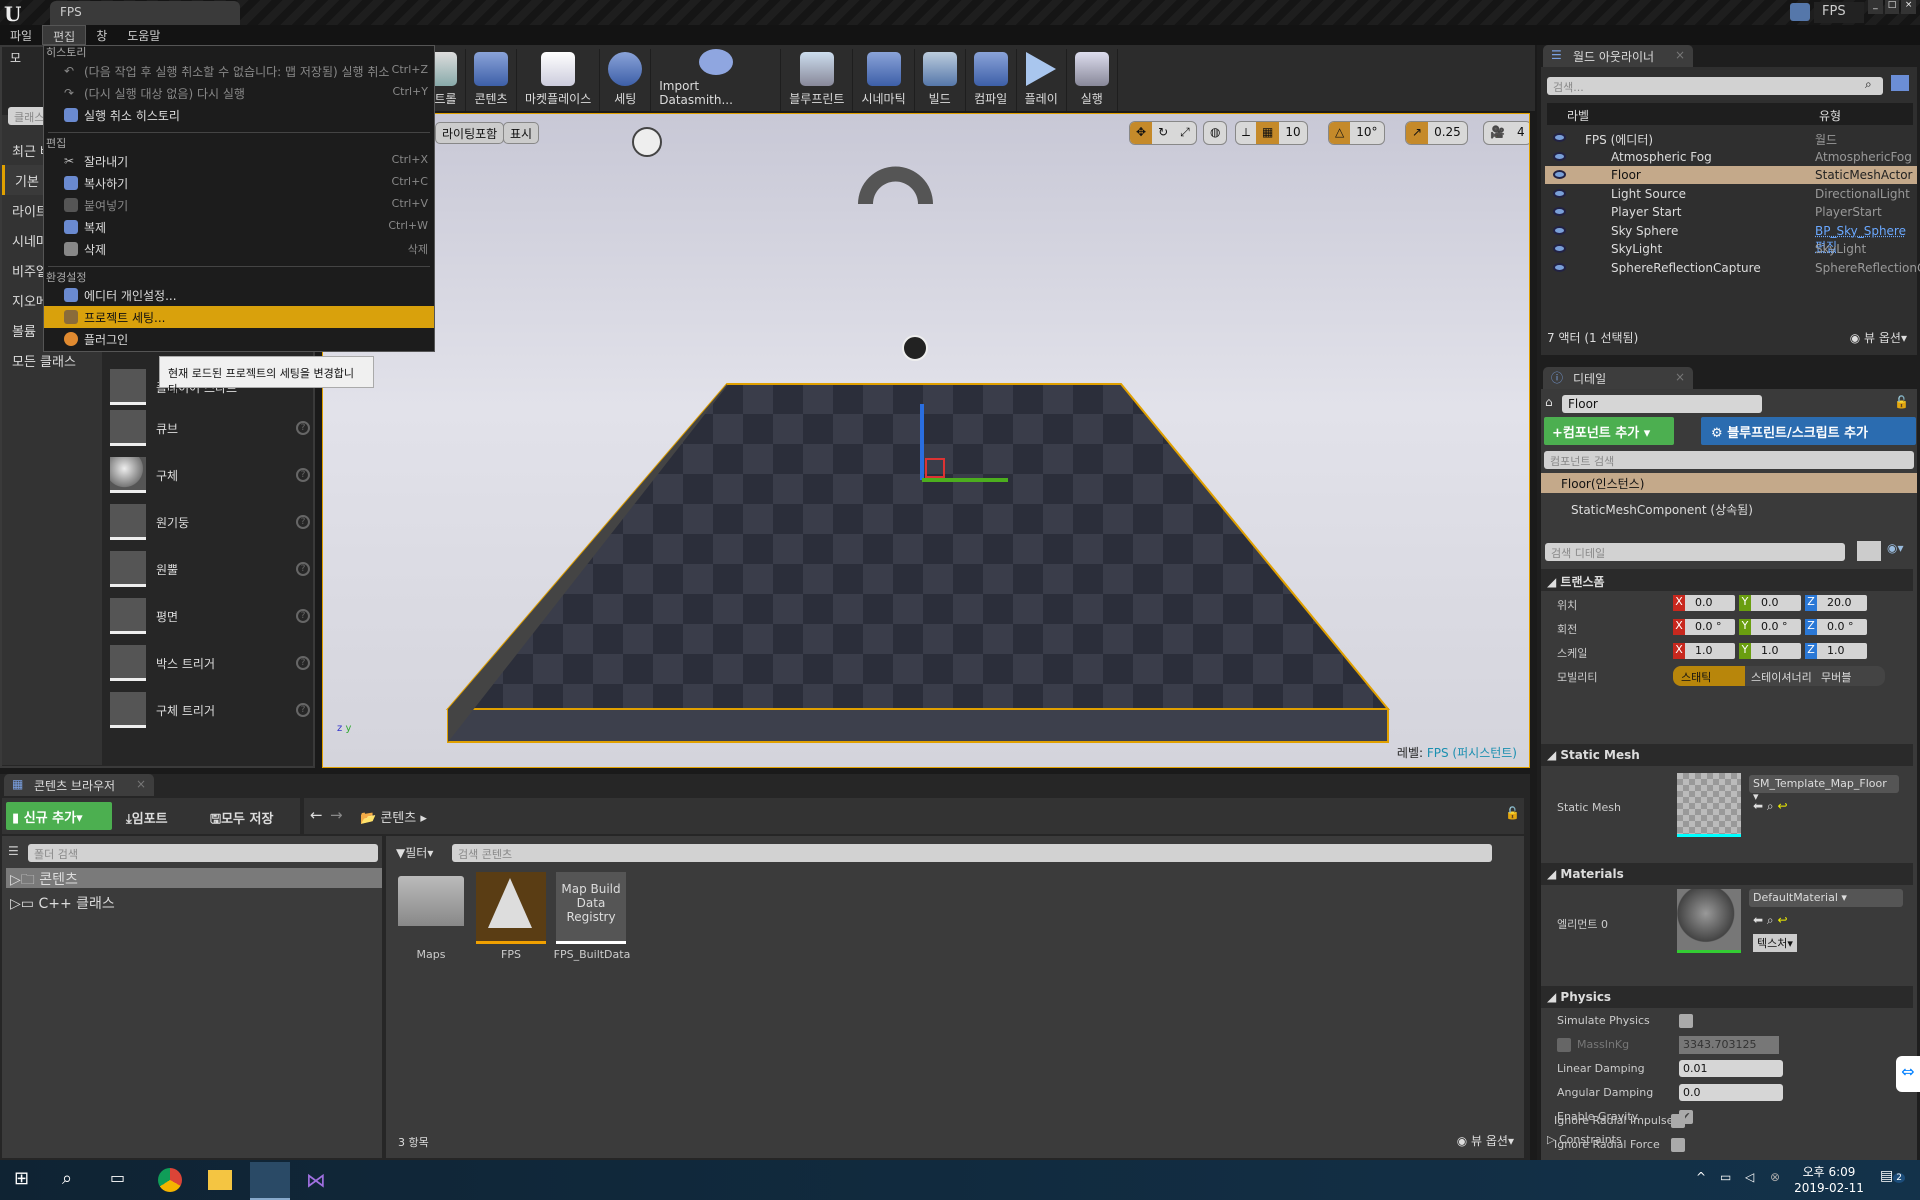  I want to click on menu-edit: 편집, so click(64, 35).